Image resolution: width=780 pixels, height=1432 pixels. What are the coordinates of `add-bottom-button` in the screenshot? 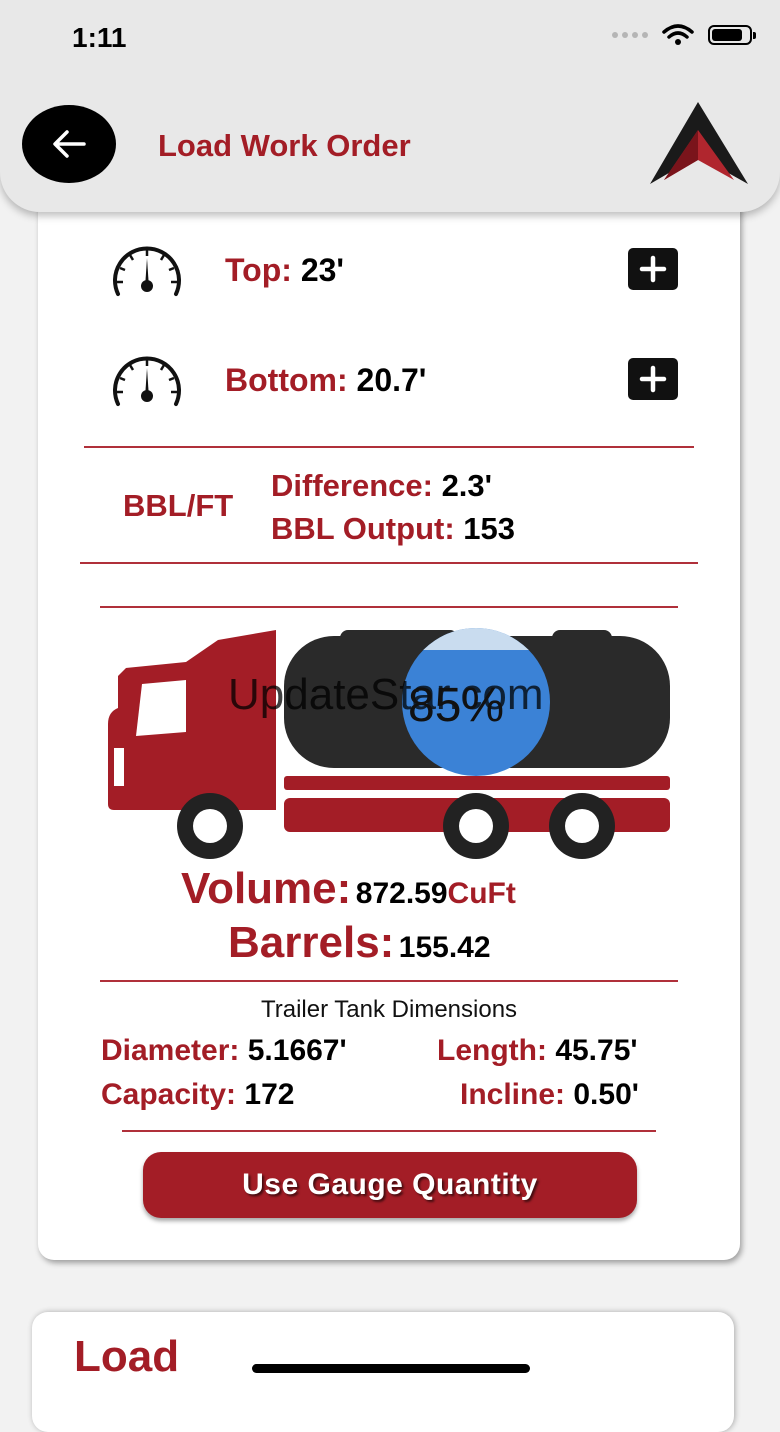 It's located at (653, 379).